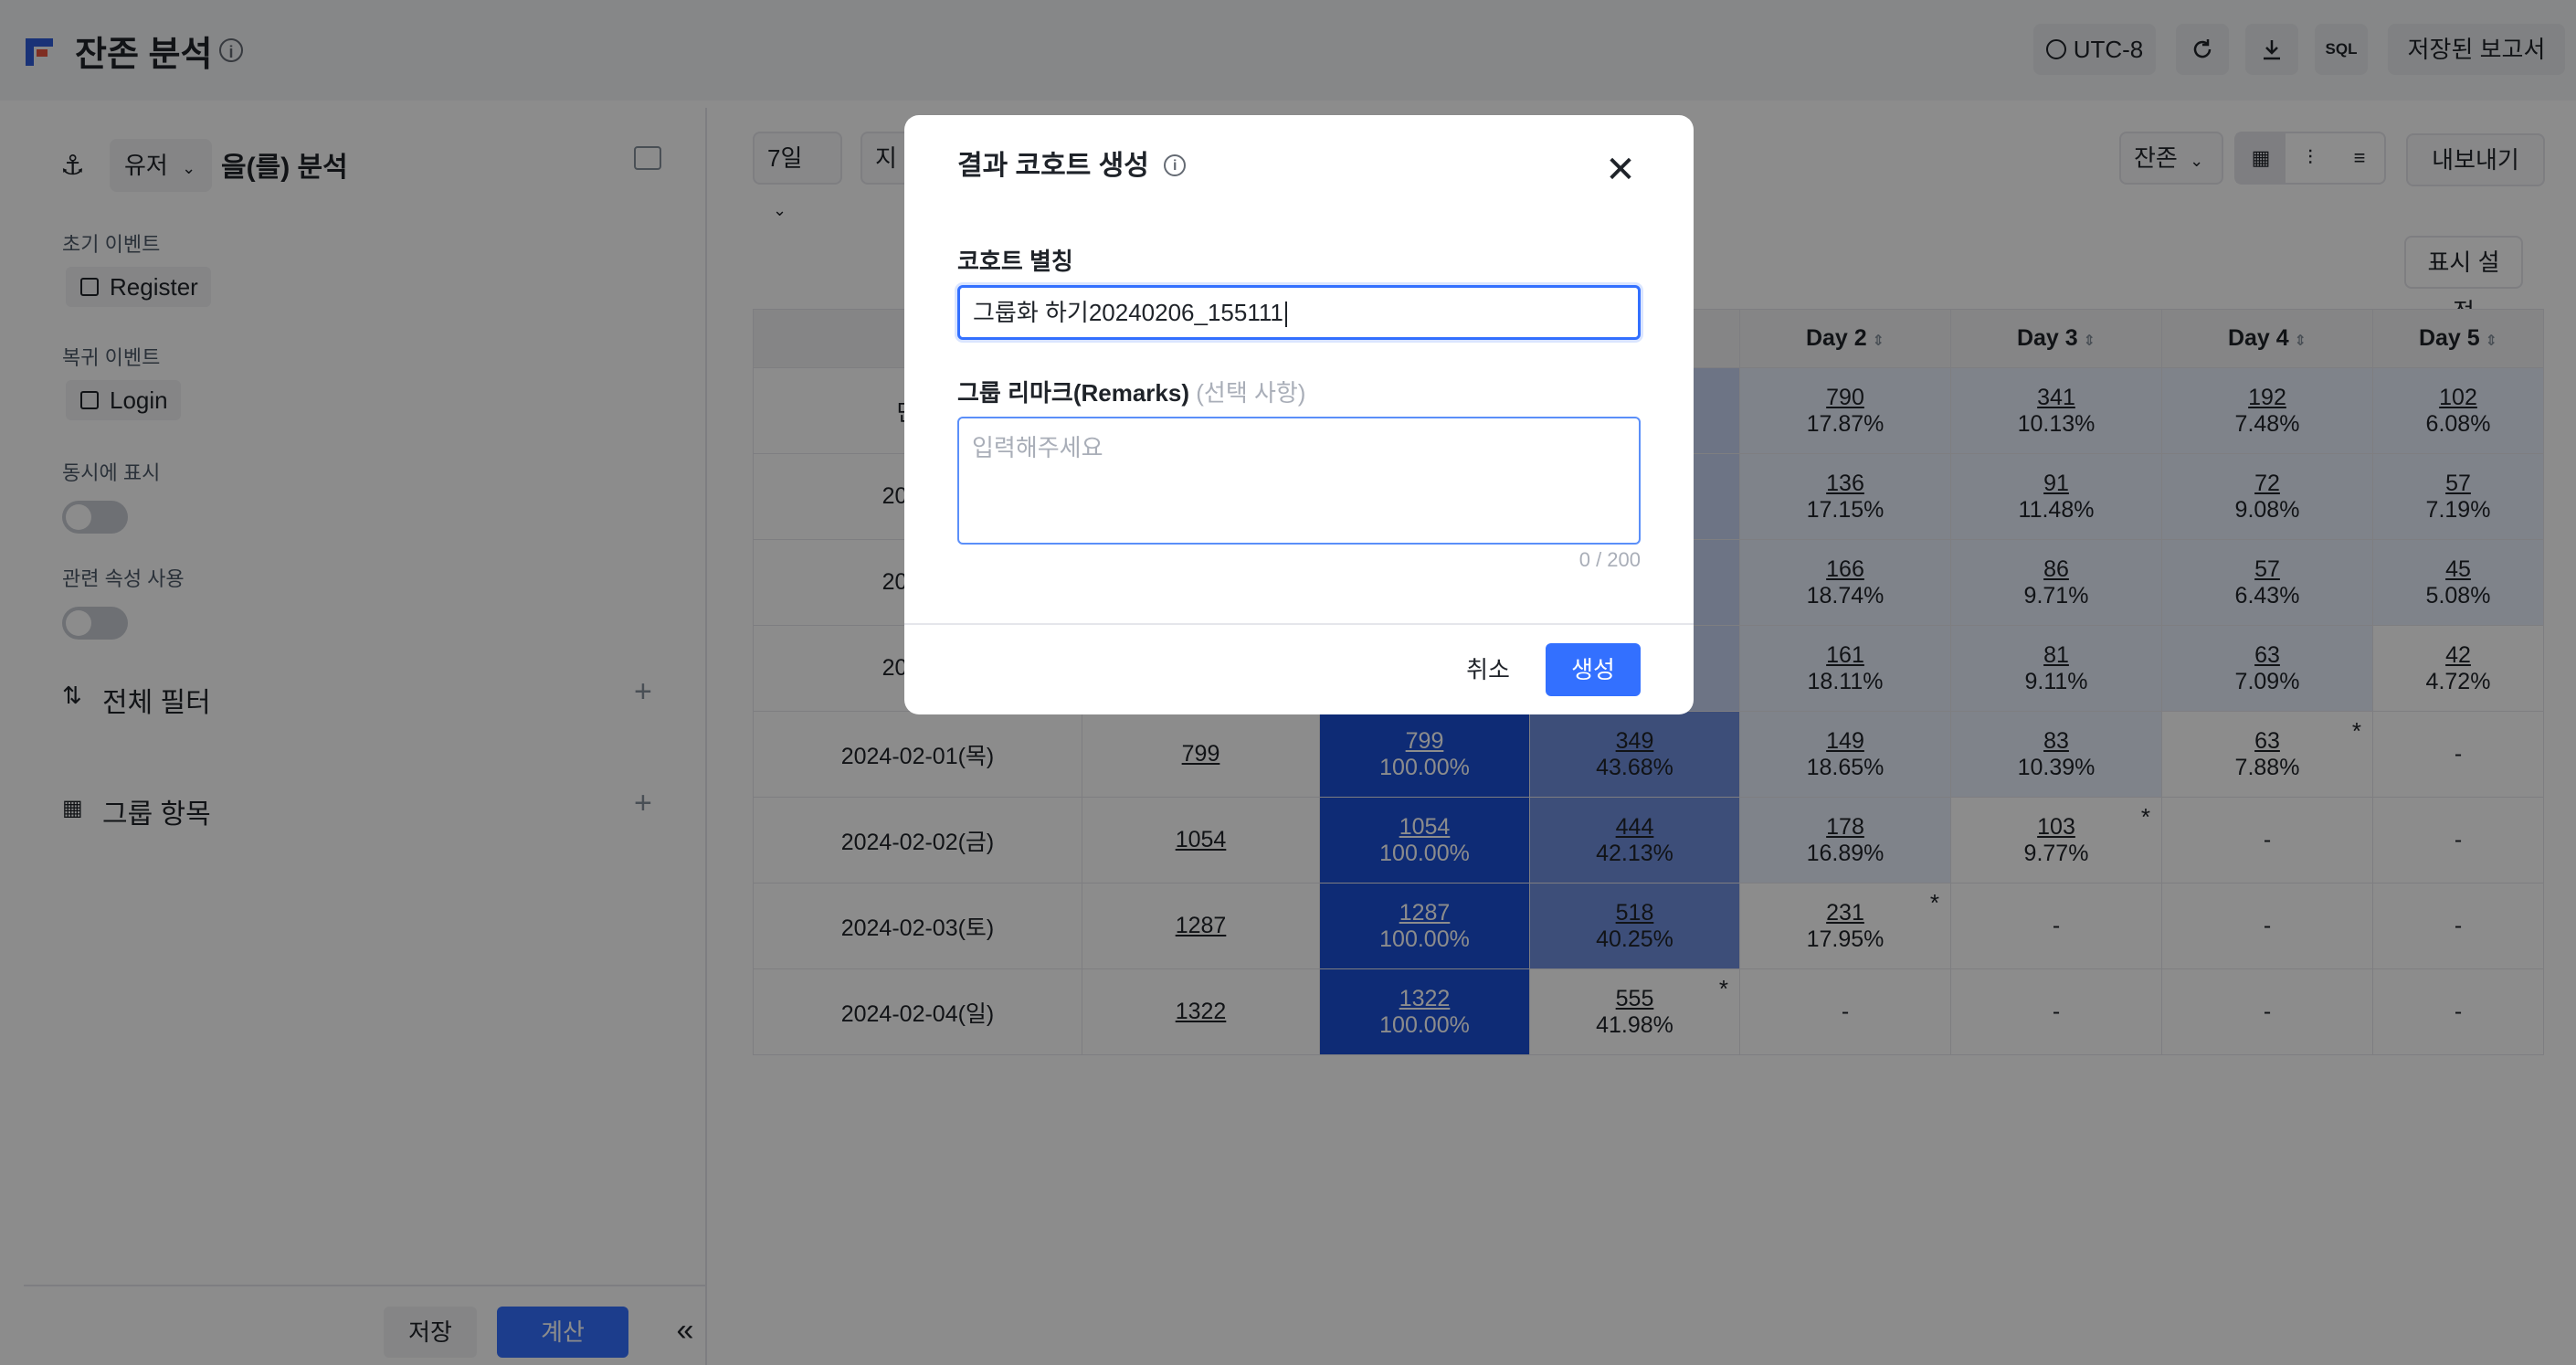  I want to click on alias-input-value: 그룹화 하기20240206_155111, so click(1128, 313).